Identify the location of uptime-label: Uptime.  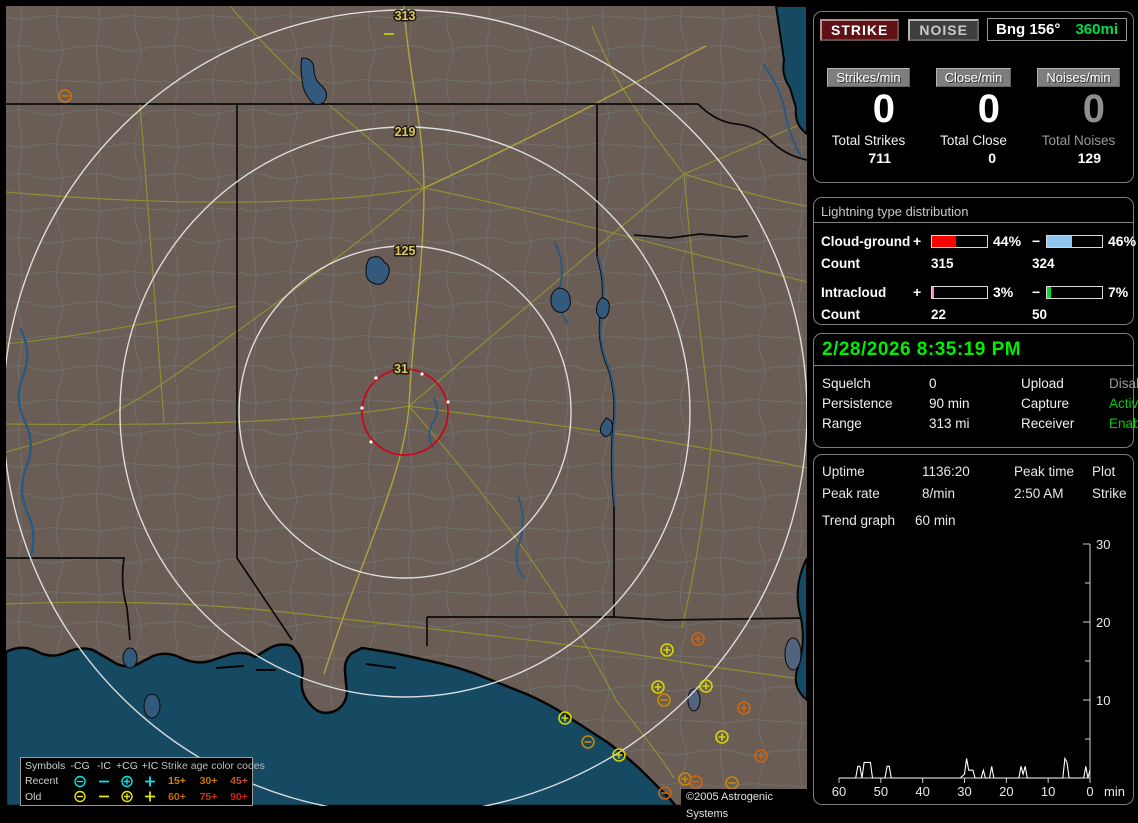
(843, 471).